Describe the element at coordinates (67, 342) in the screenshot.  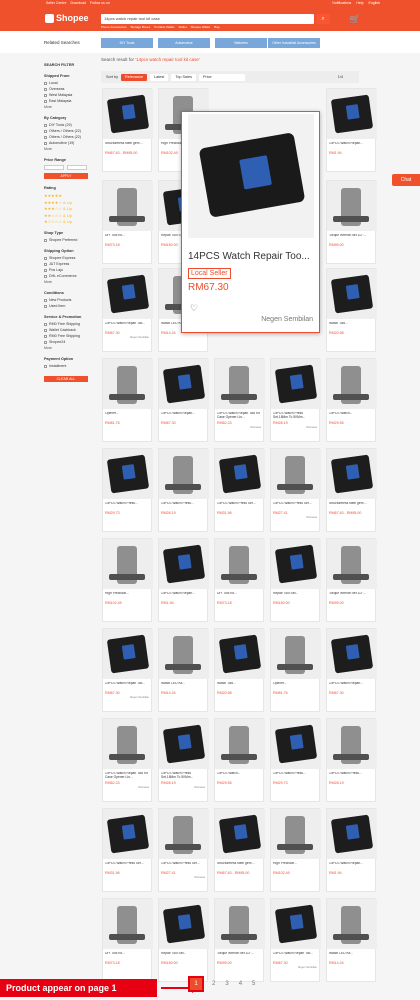
I see `filter-option: Shopee24` at that location.